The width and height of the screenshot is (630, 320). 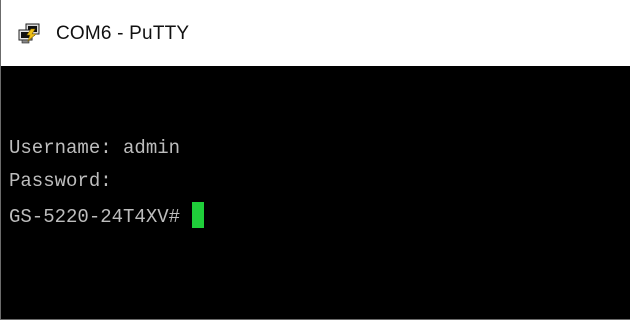 I want to click on terminal-line-text: Username: admin, so click(x=95, y=148).